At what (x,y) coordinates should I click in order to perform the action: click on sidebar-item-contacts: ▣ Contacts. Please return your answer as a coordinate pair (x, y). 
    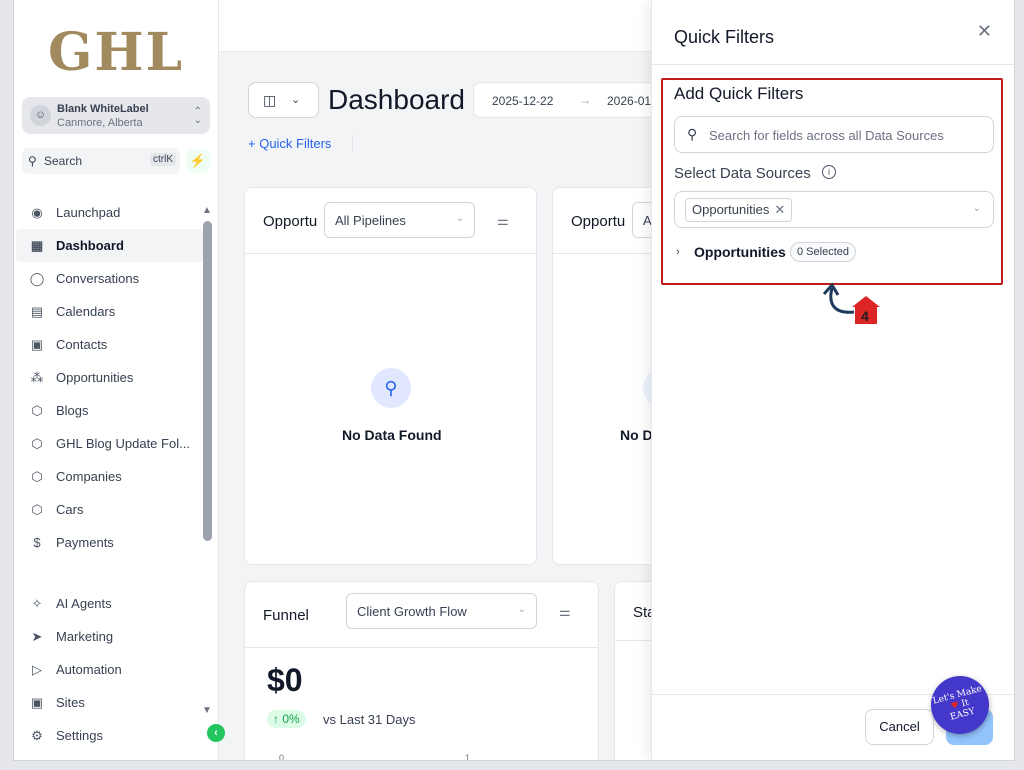
    Looking at the image, I should click on (110, 344).